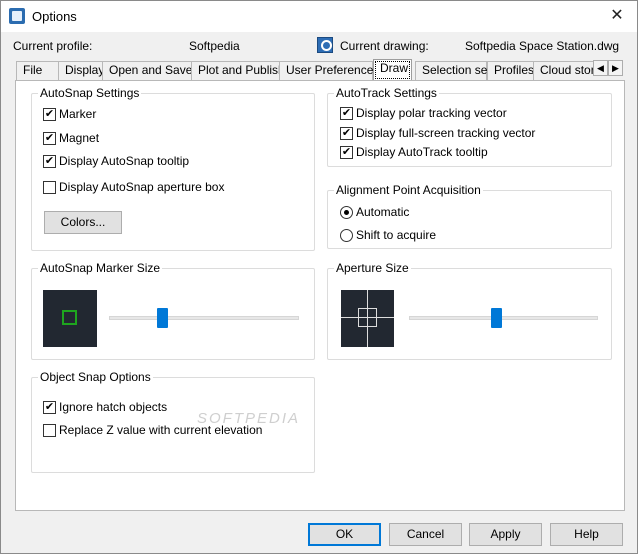 The image size is (638, 554). I want to click on aperture-size-slider-track, so click(503, 318).